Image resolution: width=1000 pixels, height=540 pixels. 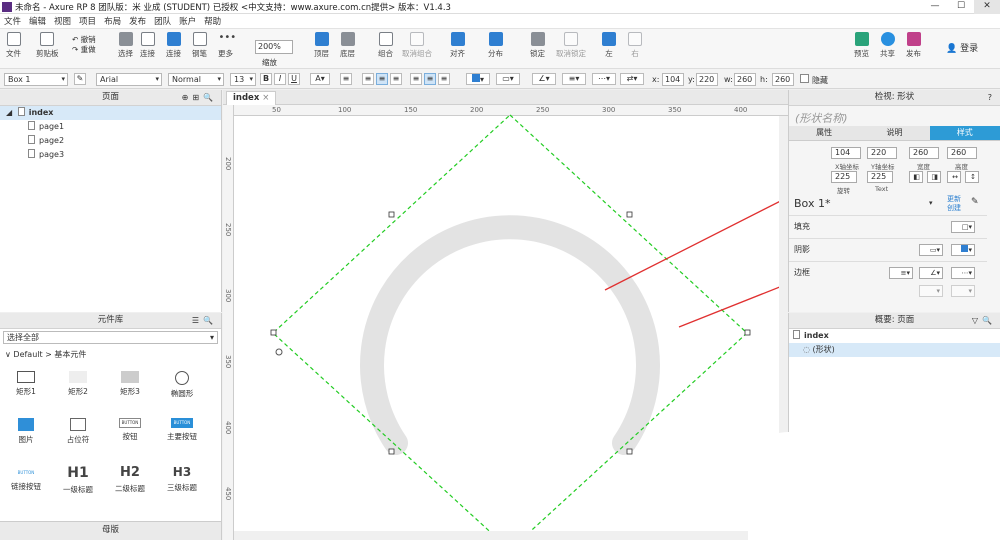 I want to click on widget-ellipse: 椭圆形, so click(x=182, y=385).